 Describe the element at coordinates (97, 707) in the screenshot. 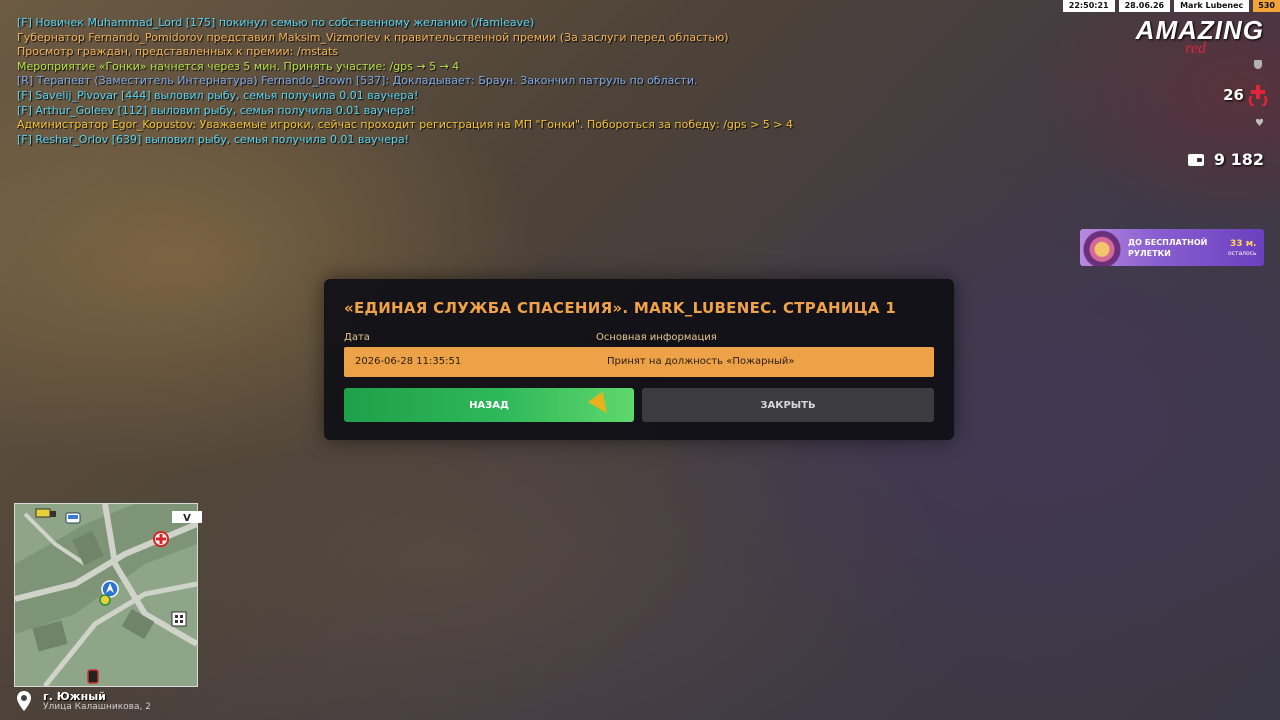

I see `location-street: Улица Калашникова, 2` at that location.